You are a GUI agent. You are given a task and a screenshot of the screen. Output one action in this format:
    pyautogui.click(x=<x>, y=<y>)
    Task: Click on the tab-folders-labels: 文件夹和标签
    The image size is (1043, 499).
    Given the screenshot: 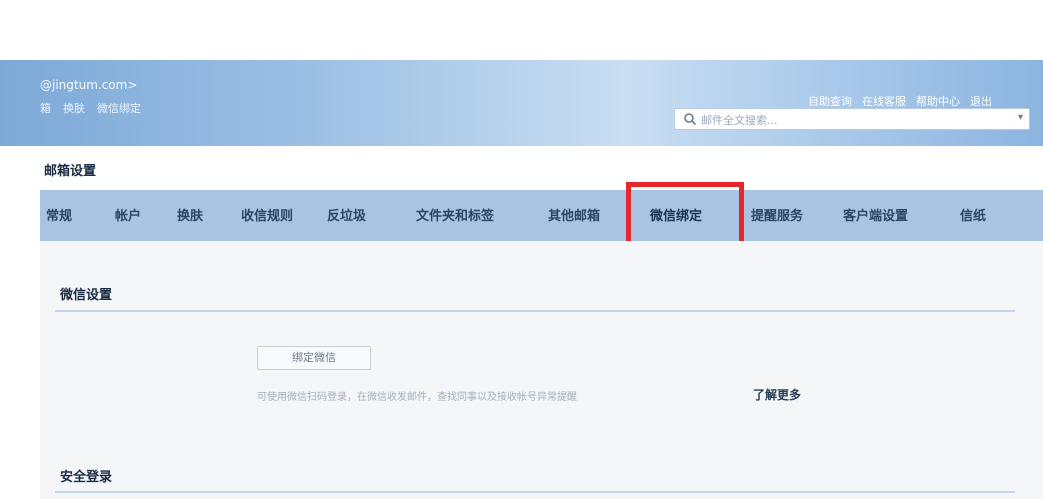 What is the action you would take?
    pyautogui.click(x=455, y=214)
    